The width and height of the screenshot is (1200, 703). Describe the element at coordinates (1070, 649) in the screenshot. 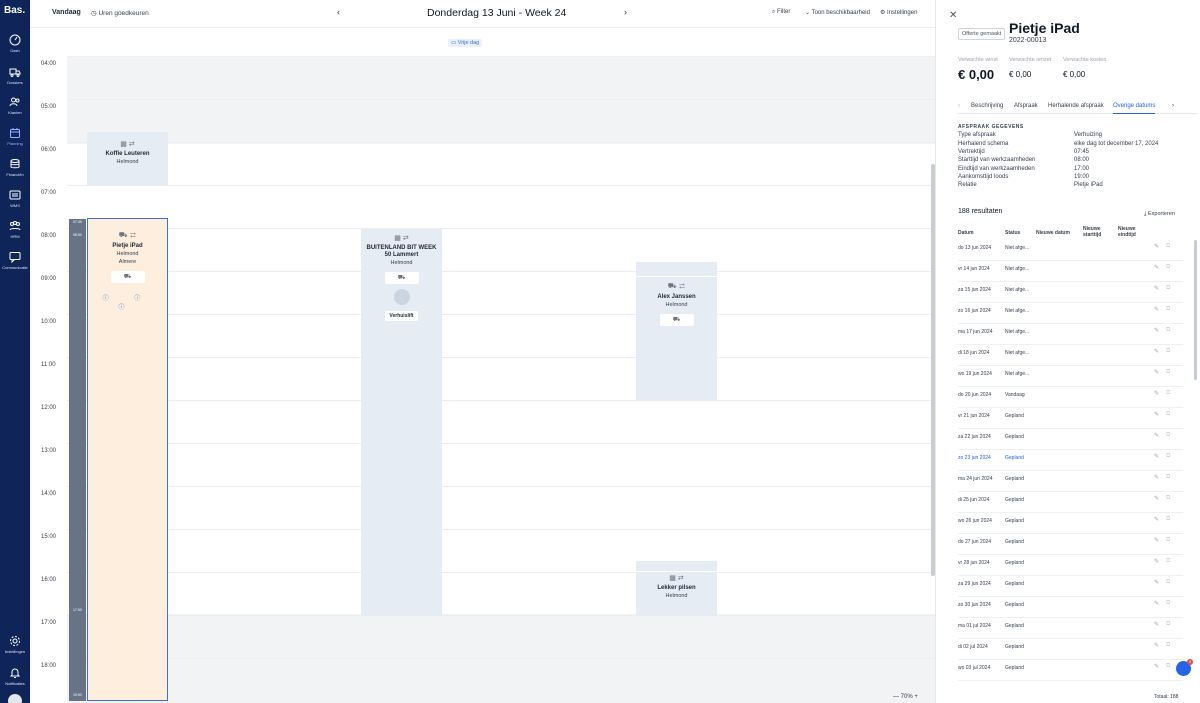

I see `table-row: di 02 jul 2024 Gepland ✎ ⧉` at that location.